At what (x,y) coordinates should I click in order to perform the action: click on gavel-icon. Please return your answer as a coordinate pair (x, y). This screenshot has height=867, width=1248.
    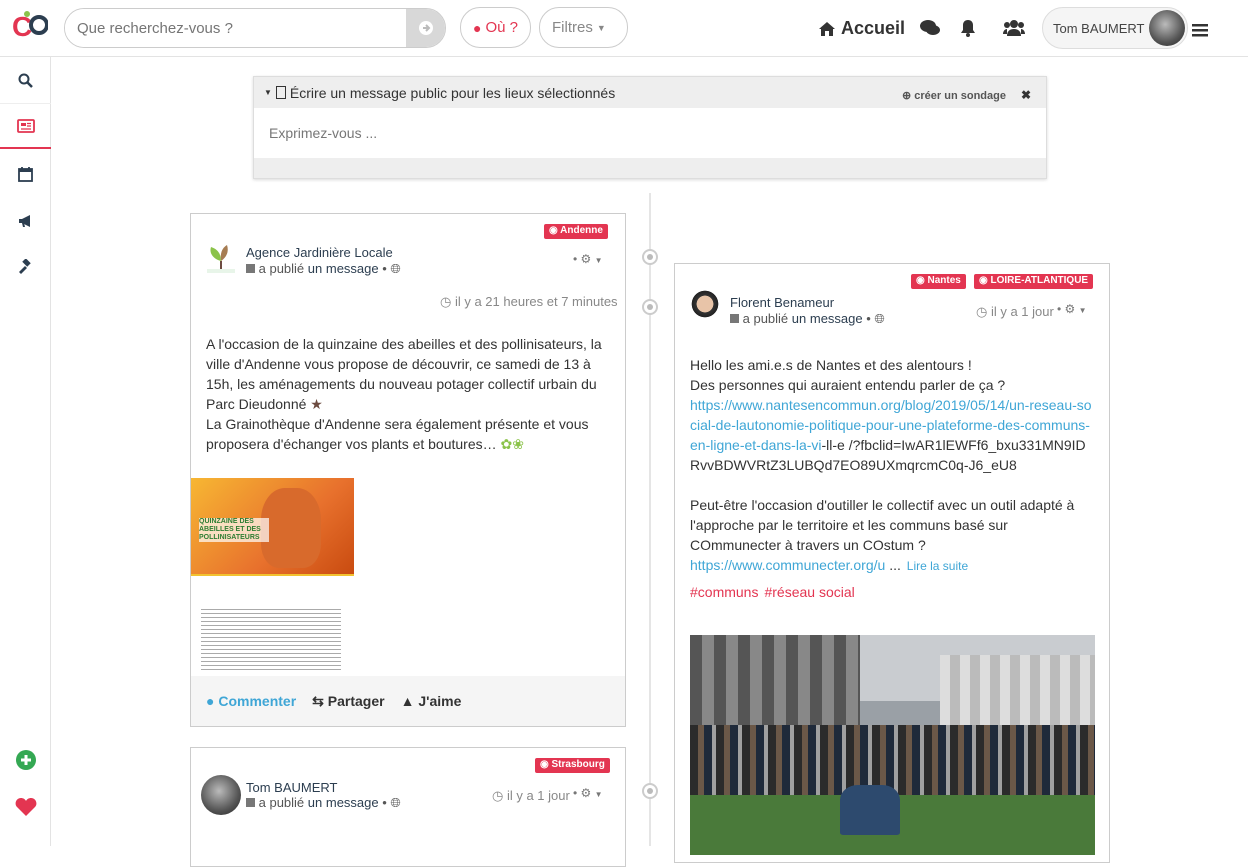
    Looking at the image, I should click on (24, 266).